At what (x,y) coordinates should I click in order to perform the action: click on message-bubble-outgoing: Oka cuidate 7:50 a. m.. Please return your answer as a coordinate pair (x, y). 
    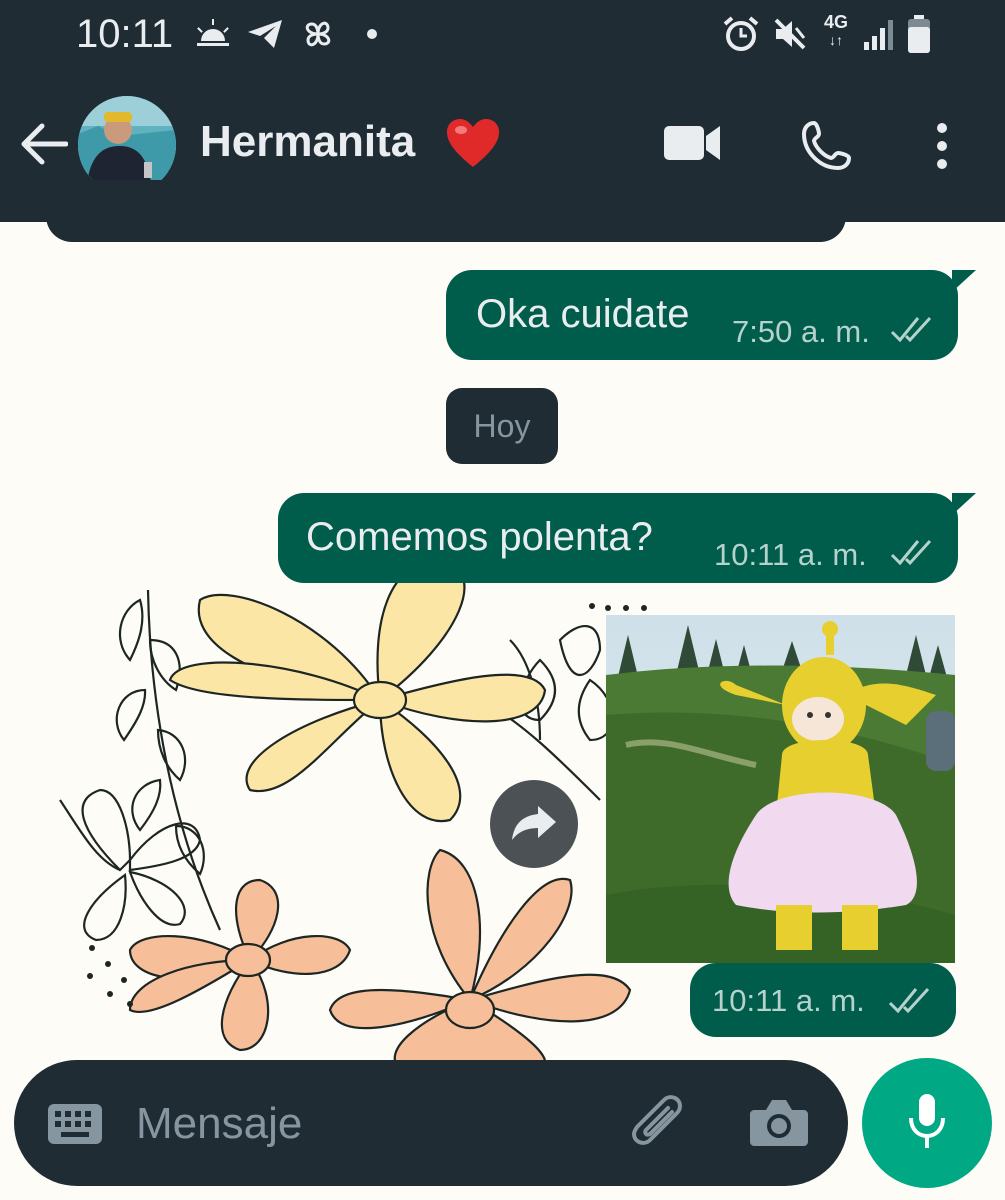
    Looking at the image, I should click on (711, 315).